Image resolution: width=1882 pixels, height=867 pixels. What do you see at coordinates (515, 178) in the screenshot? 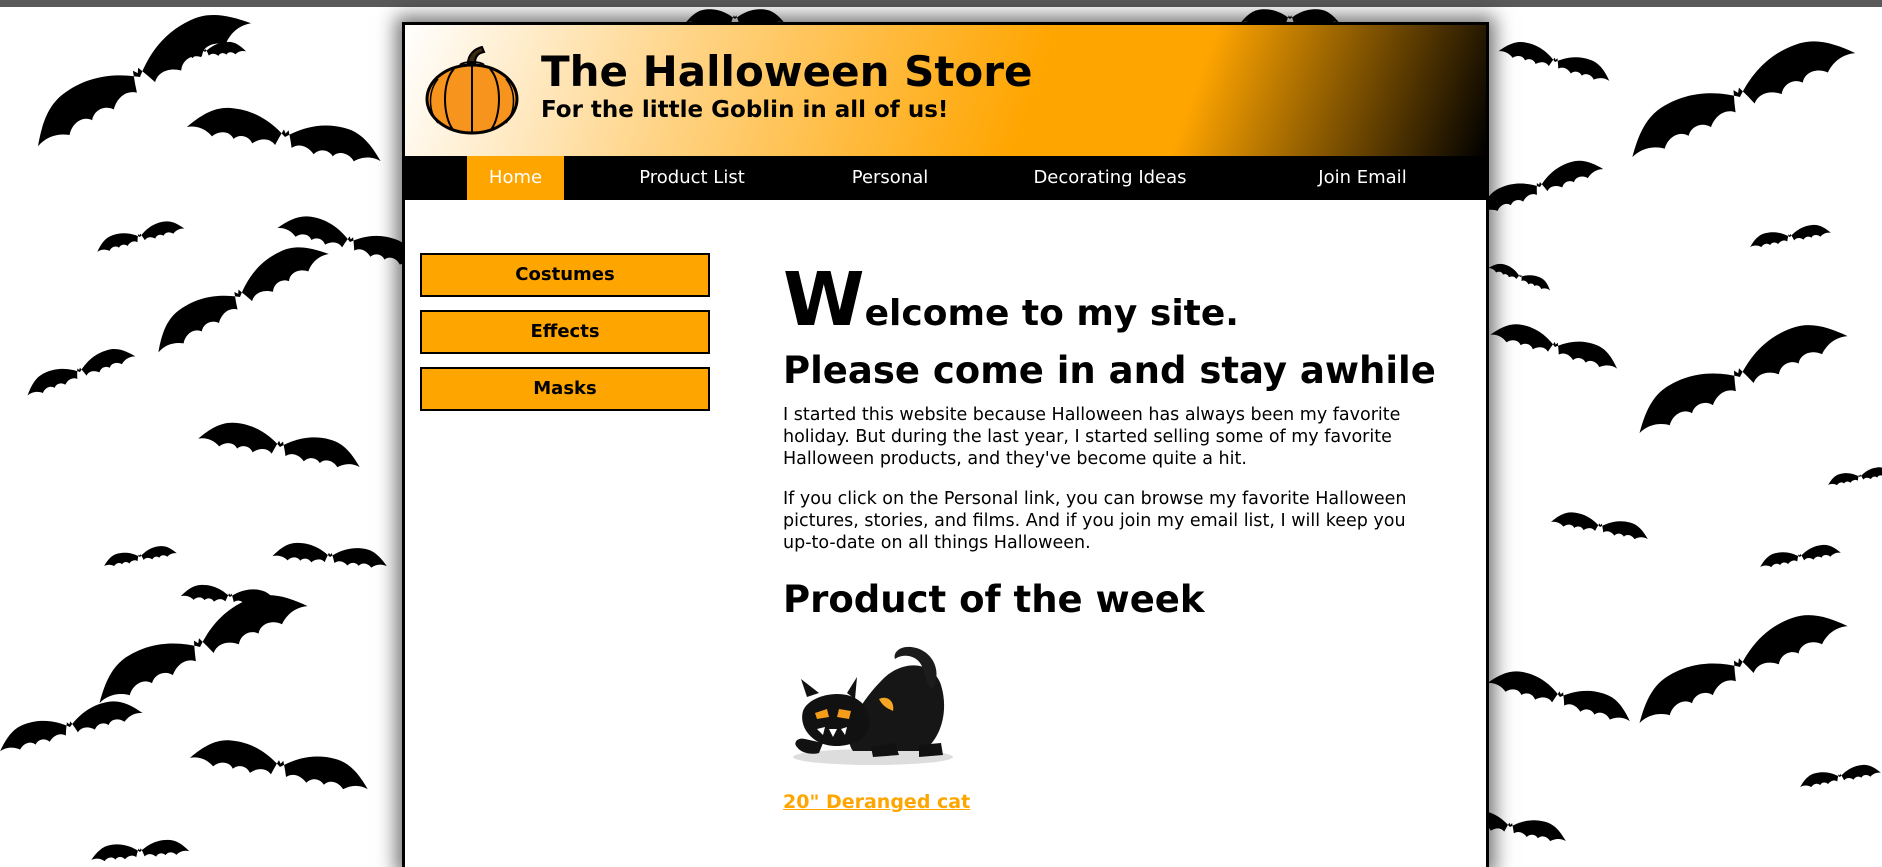
I see `nav-item-home: Home` at bounding box center [515, 178].